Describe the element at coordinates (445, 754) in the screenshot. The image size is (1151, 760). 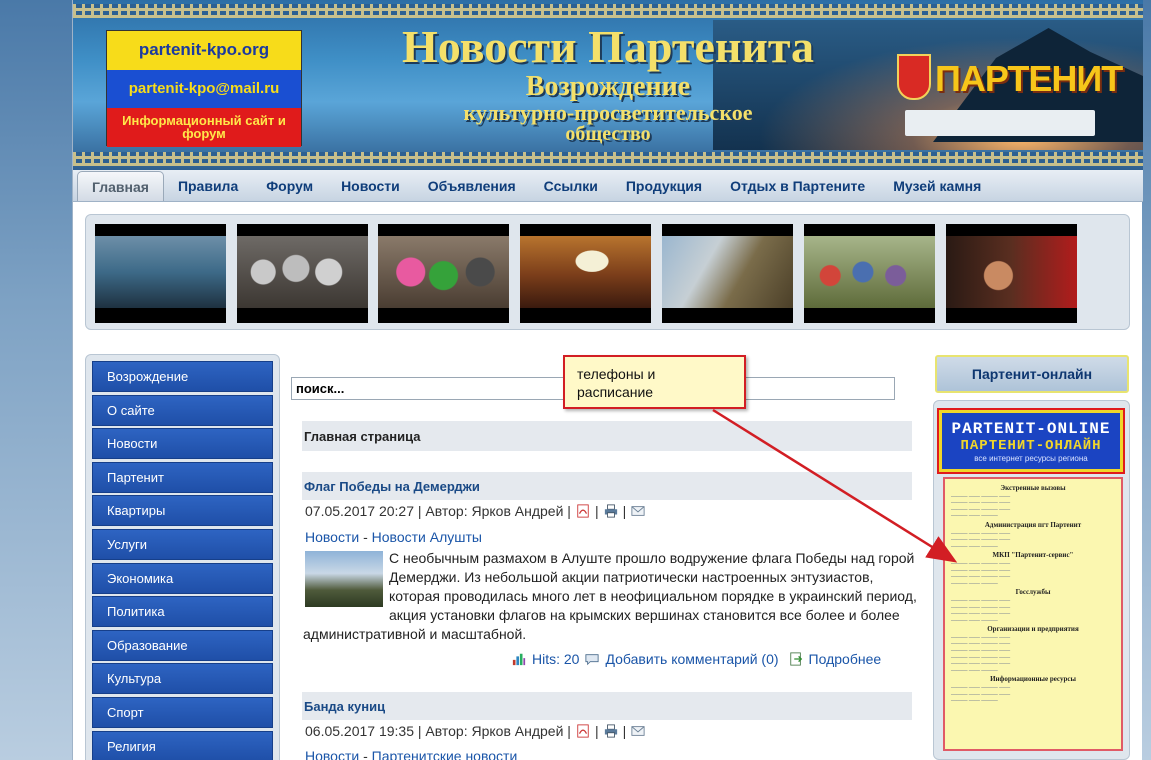
I see `category-link-partenit-news: Партенитские новости` at that location.